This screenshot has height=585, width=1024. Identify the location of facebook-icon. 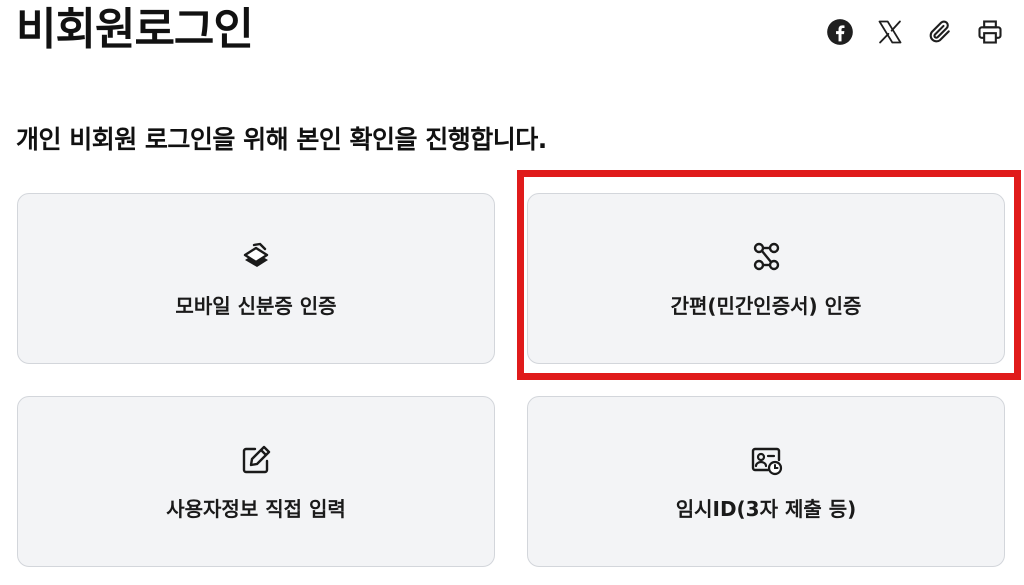
(840, 32).